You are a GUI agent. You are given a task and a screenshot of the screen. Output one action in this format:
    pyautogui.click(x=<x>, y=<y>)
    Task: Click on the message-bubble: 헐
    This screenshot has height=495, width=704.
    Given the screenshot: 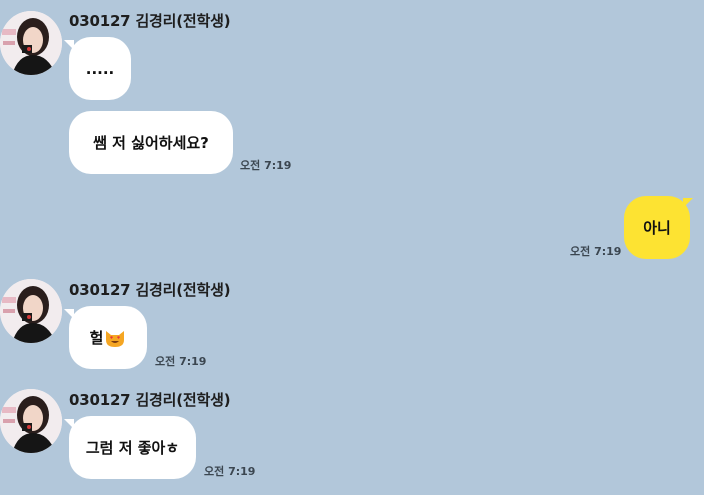 What is the action you would take?
    pyautogui.click(x=108, y=337)
    